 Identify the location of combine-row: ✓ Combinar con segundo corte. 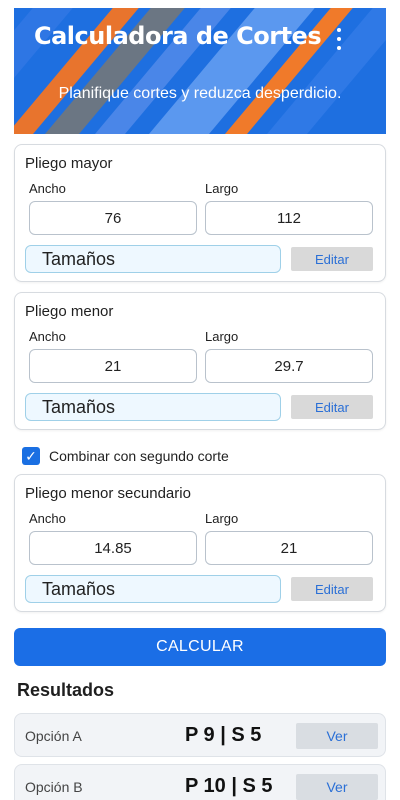
(125, 456).